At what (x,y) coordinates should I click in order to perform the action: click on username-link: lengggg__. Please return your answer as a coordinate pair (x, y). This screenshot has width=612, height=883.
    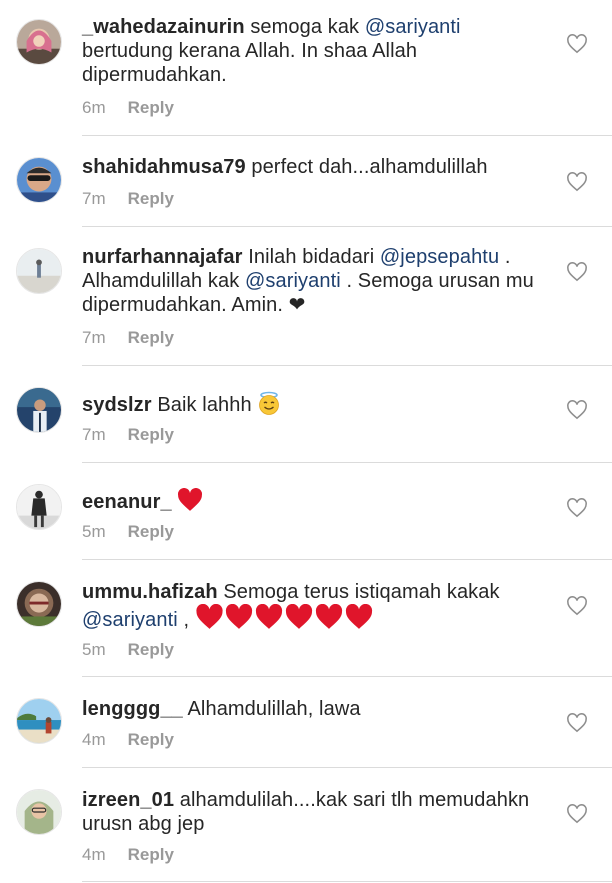
    Looking at the image, I should click on (132, 709).